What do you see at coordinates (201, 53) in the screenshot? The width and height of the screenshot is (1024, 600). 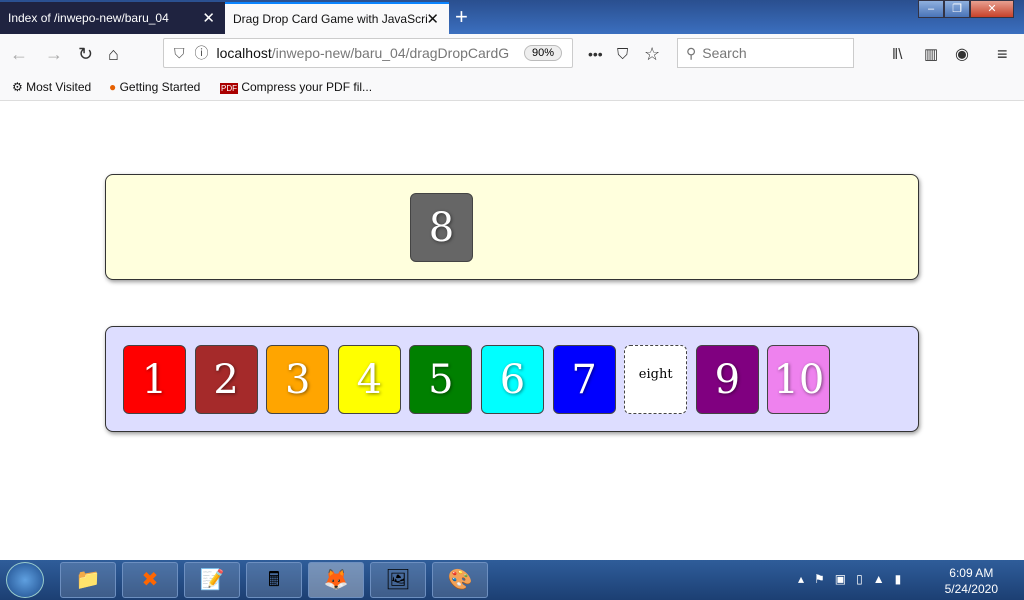 I see `info-icon: ⓘ` at bounding box center [201, 53].